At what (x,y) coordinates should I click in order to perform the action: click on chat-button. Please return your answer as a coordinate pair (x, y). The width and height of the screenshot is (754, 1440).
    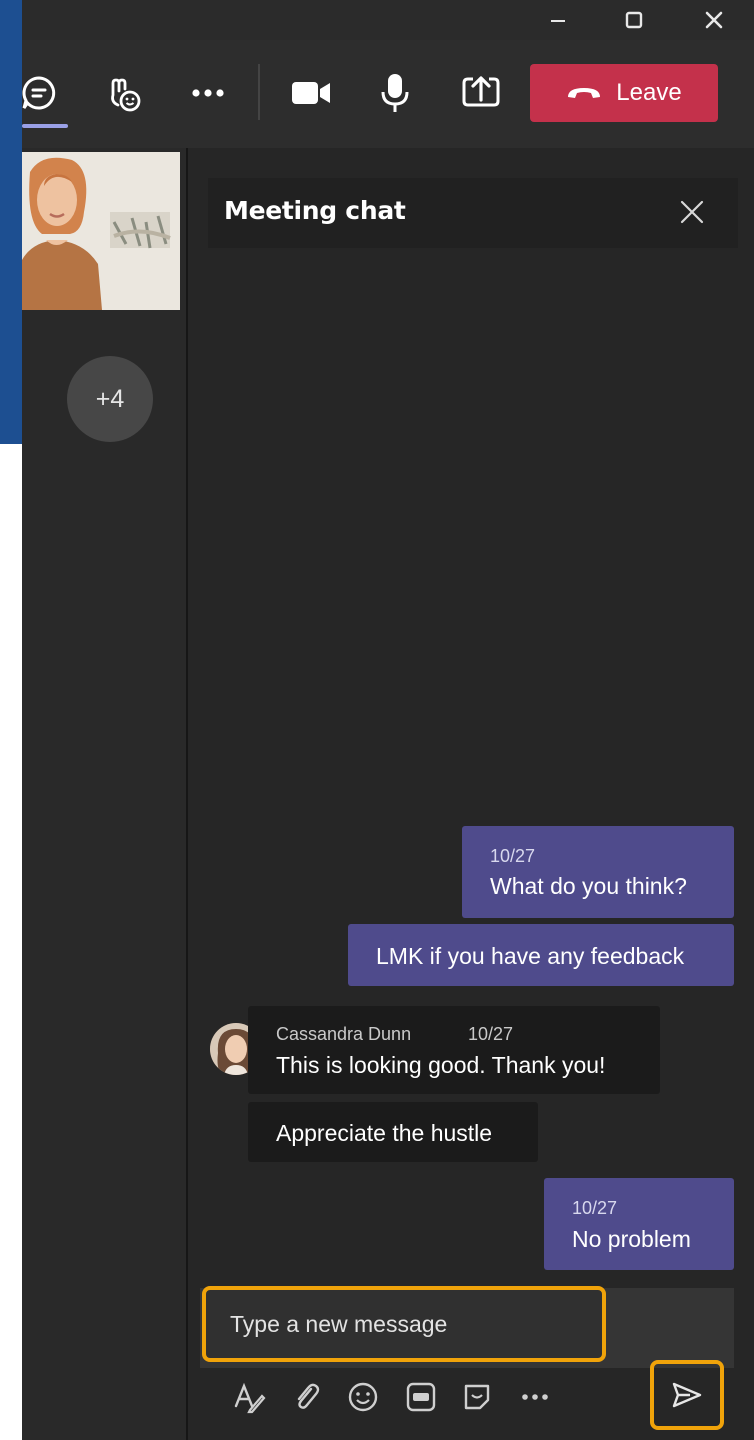
    Looking at the image, I should click on (46, 93).